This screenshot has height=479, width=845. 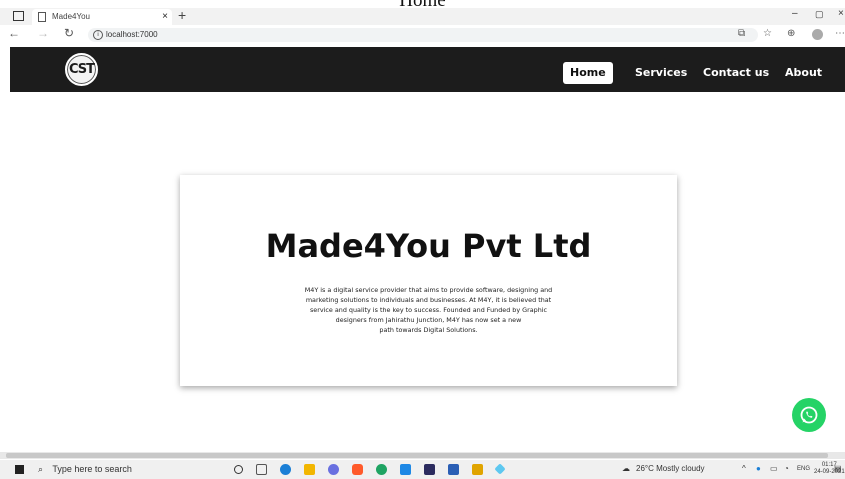 I want to click on tab-title: Made4You, so click(x=71, y=16).